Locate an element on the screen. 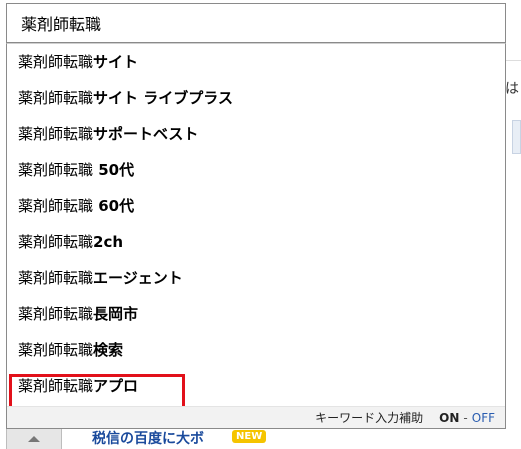 Image resolution: width=521 pixels, height=449 pixels. background-link-fragment: 税信の百度に大ボ is located at coordinates (148, 438).